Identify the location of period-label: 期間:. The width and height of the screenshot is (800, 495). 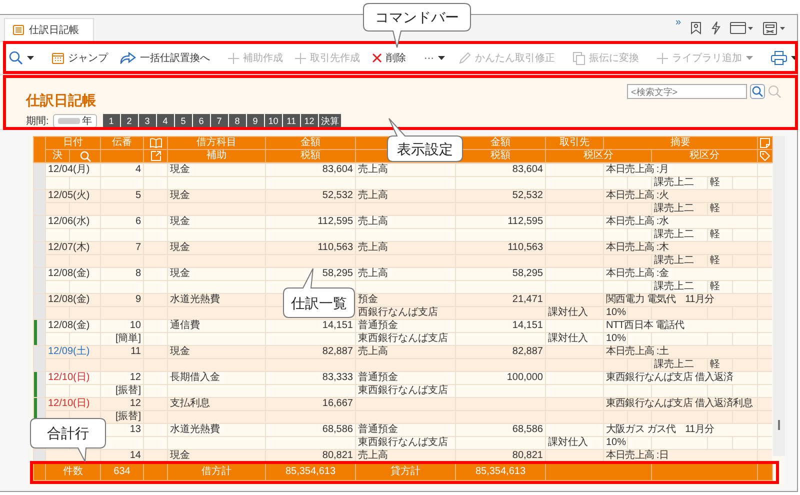
(37, 121).